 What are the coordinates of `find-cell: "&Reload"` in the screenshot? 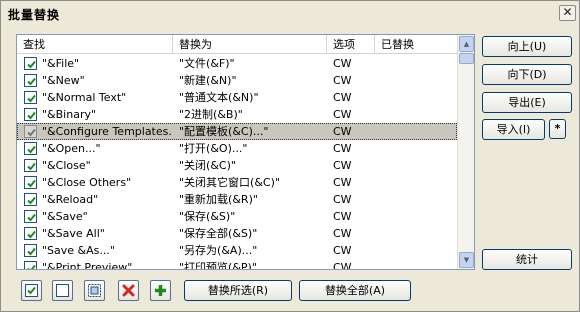 It's located at (70, 199).